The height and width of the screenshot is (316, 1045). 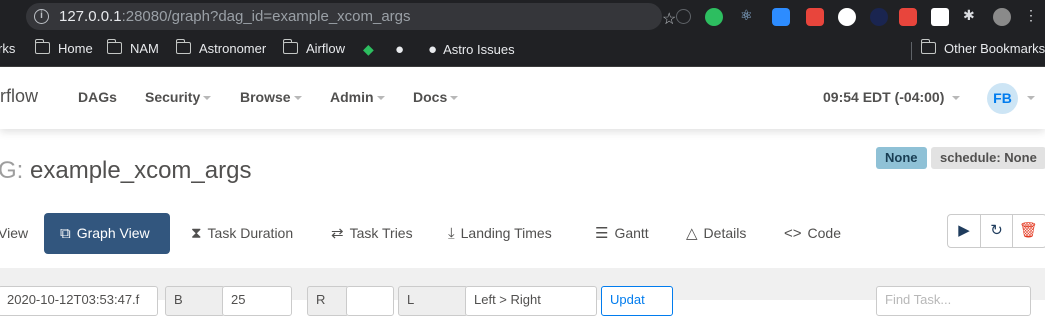 What do you see at coordinates (908, 17) in the screenshot?
I see `extension-orange-icon` at bounding box center [908, 17].